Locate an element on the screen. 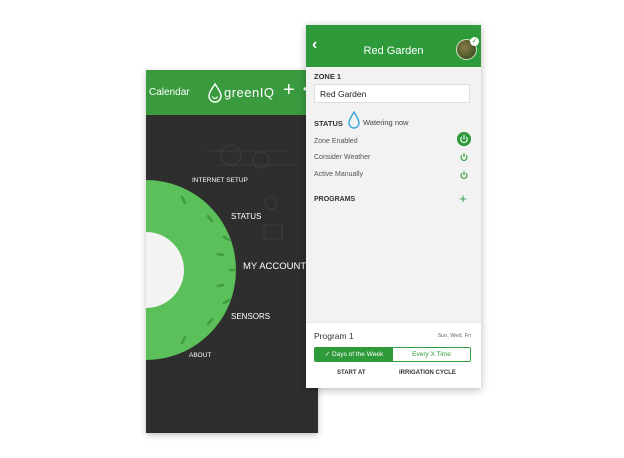 Image resolution: width=624 pixels, height=458 pixels. programs-label: PROGRAMS is located at coordinates (335, 199).